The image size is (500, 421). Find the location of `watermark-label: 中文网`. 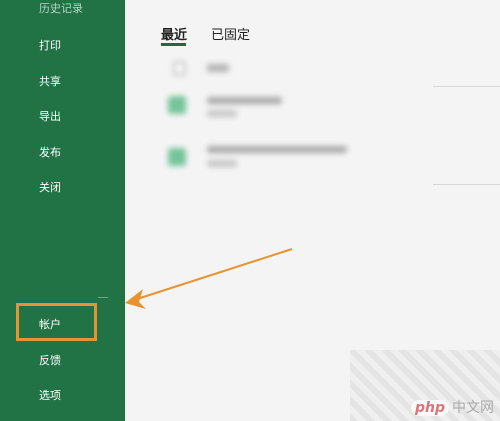

watermark-label: 中文网 is located at coordinates (473, 408).